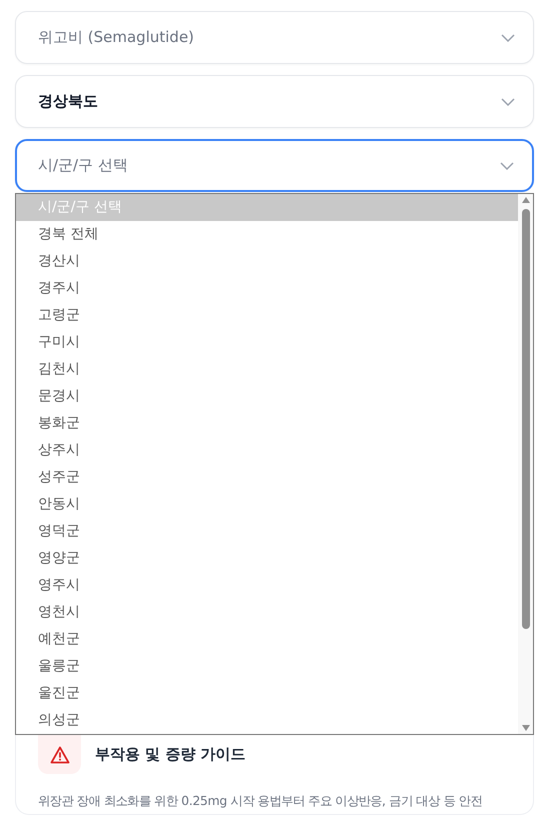 Image resolution: width=550 pixels, height=824 pixels. I want to click on dropdown-option: 영양군, so click(267, 558).